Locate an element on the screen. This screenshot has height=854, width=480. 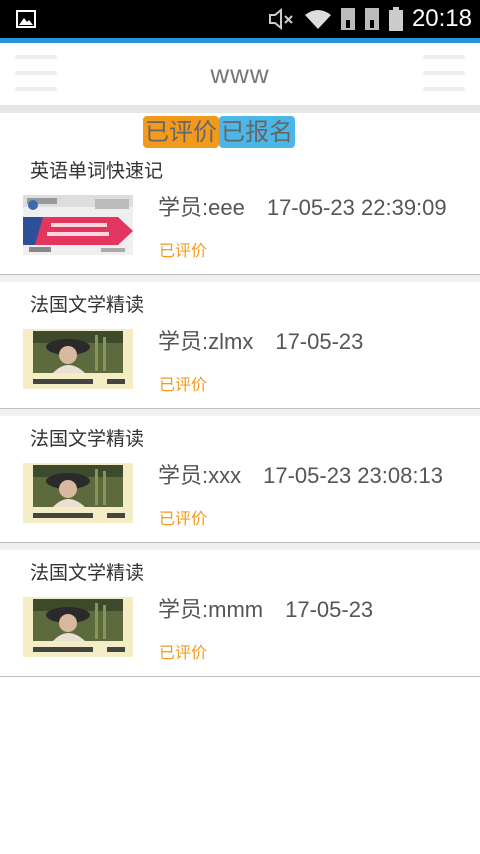
wifi-icon is located at coordinates (317, 19).